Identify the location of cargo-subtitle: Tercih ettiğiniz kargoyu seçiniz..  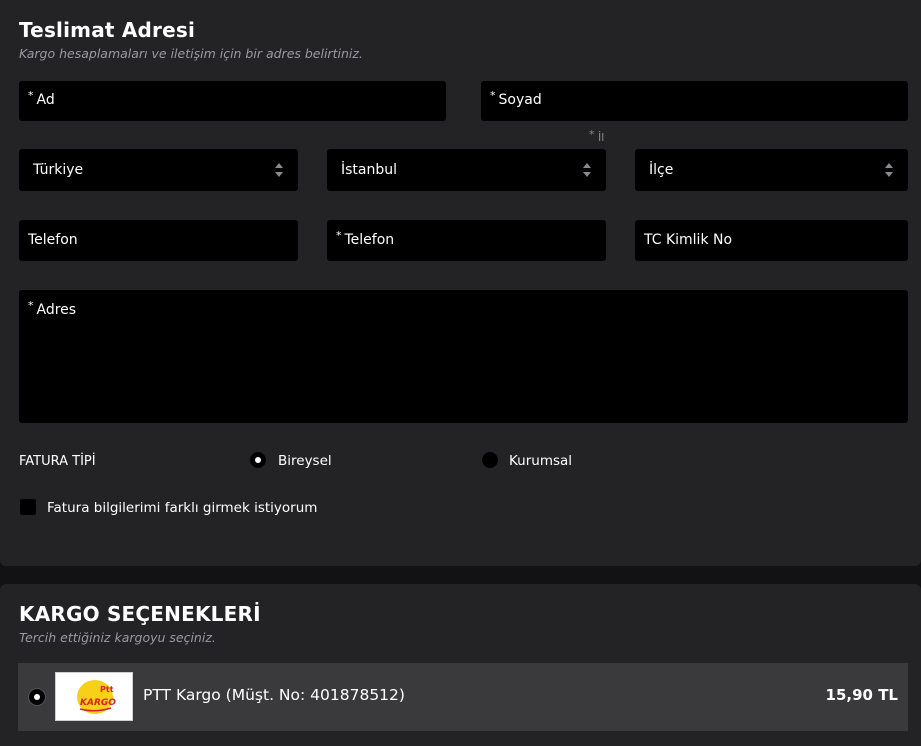
(117, 637).